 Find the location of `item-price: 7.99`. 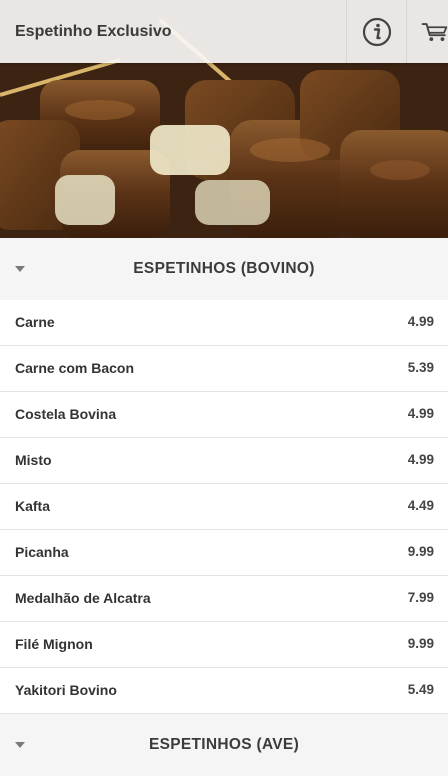

item-price: 7.99 is located at coordinates (420, 597).